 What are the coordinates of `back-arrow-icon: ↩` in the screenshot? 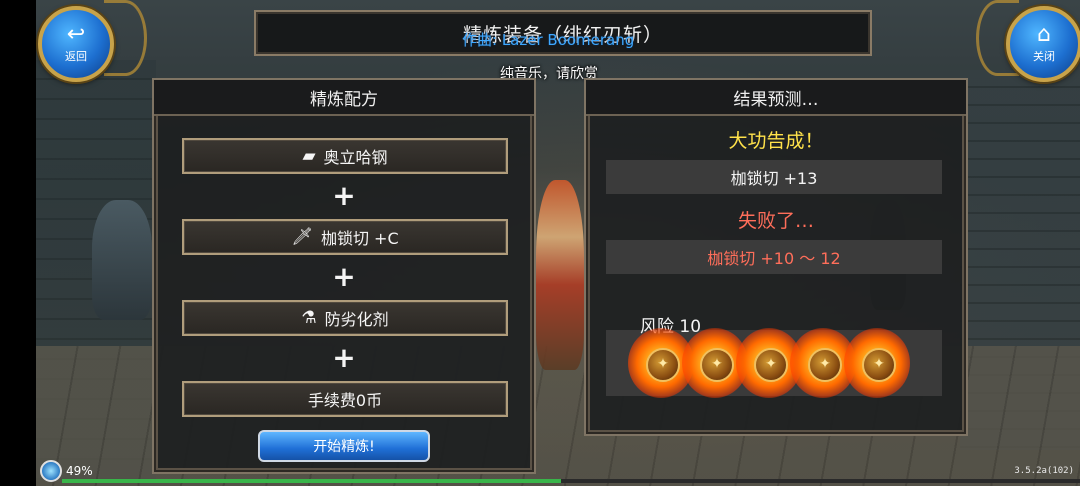 It's located at (76, 34).